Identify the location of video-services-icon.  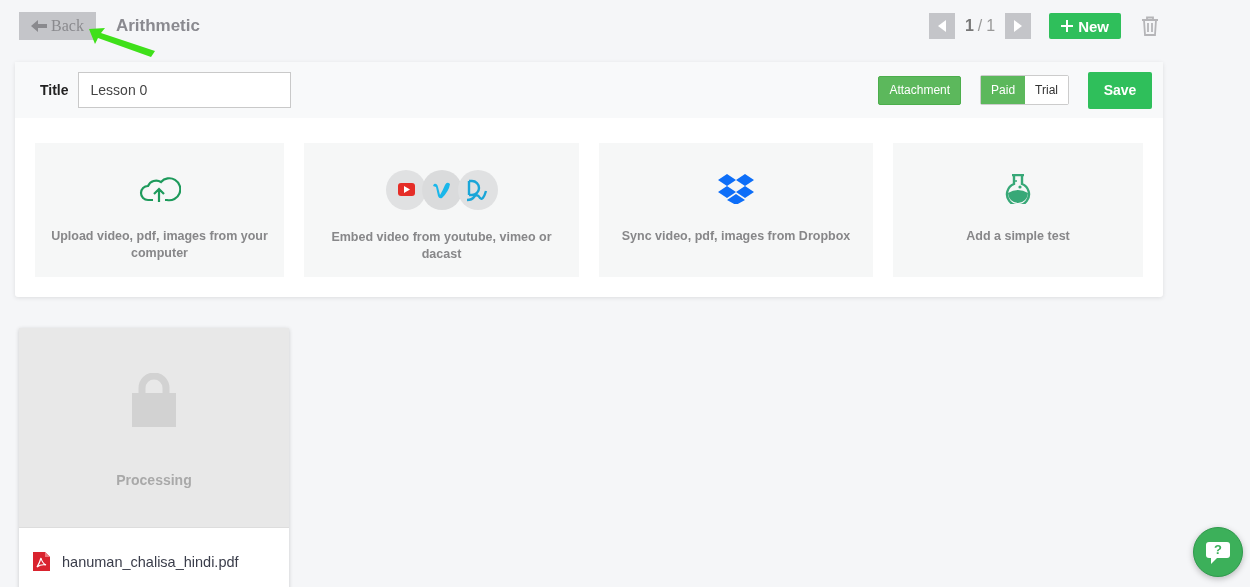
(441, 190).